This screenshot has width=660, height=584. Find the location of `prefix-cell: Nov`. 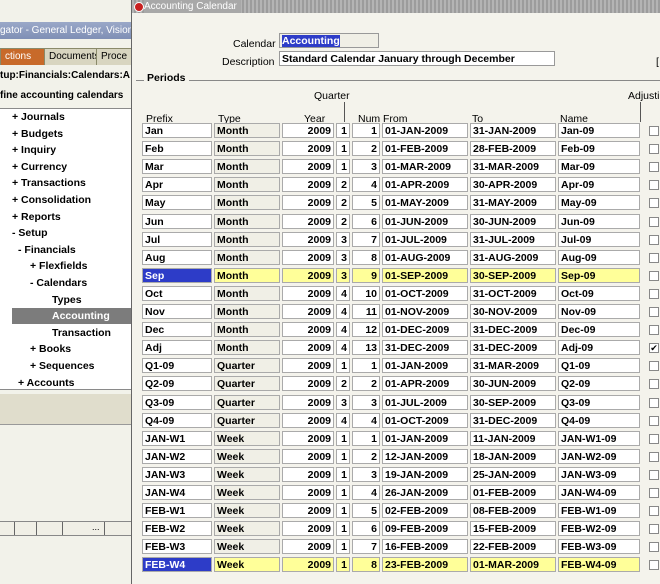

prefix-cell: Nov is located at coordinates (177, 311).